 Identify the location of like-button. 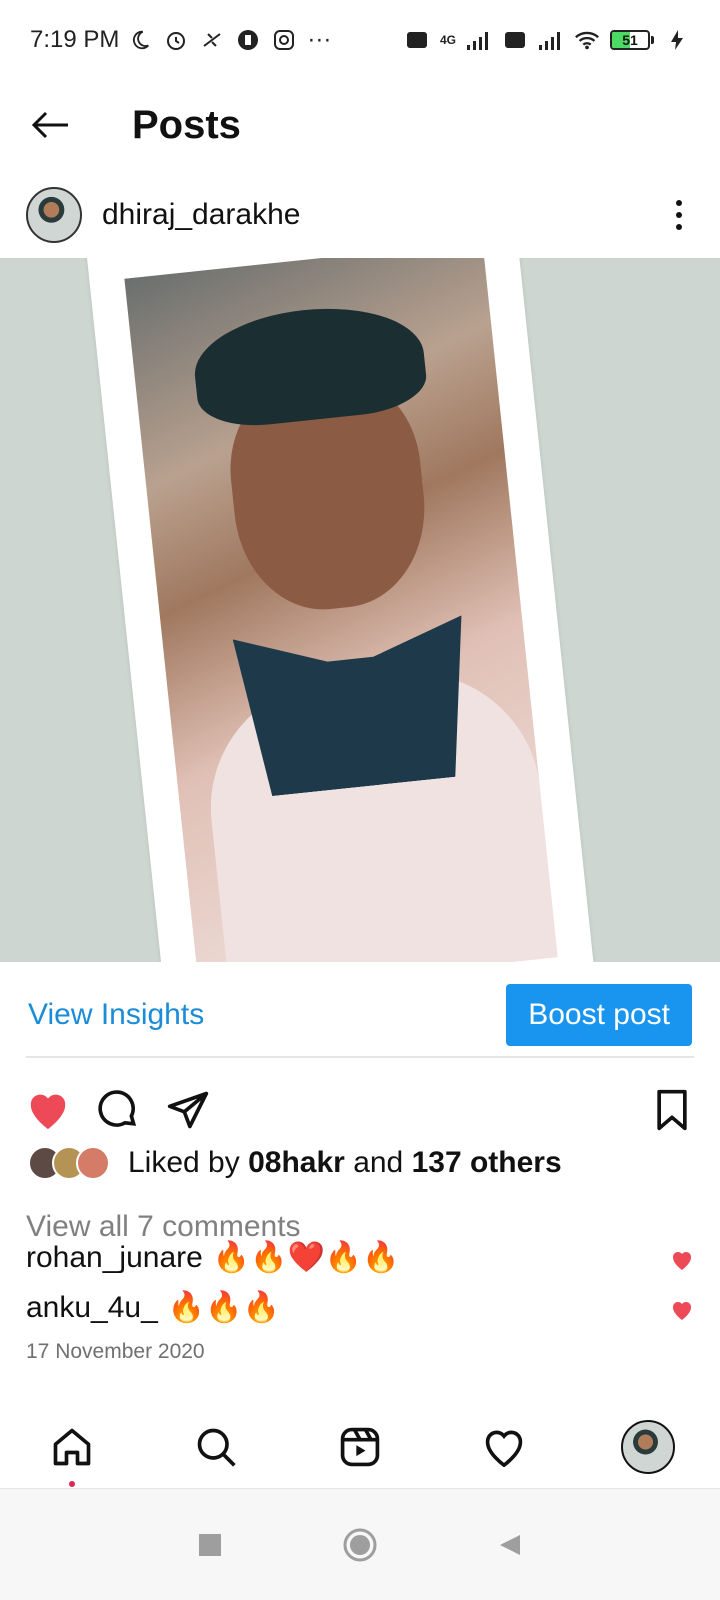
(48, 1110).